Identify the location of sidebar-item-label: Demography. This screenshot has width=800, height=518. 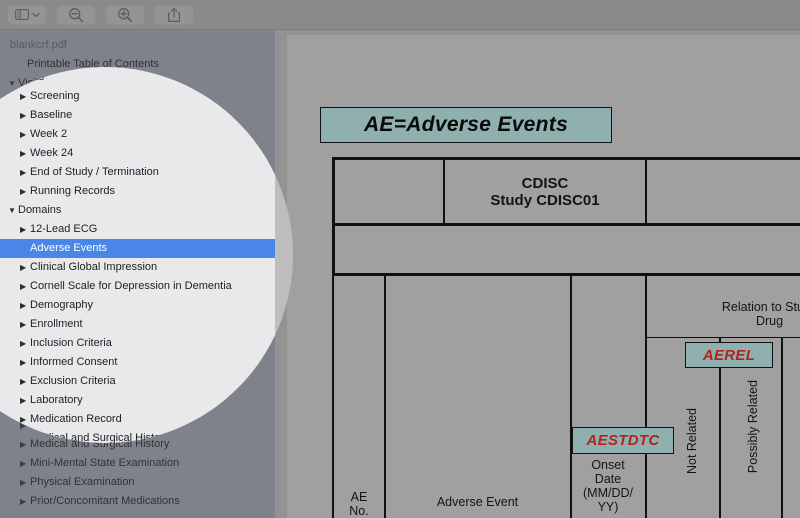
(61, 311).